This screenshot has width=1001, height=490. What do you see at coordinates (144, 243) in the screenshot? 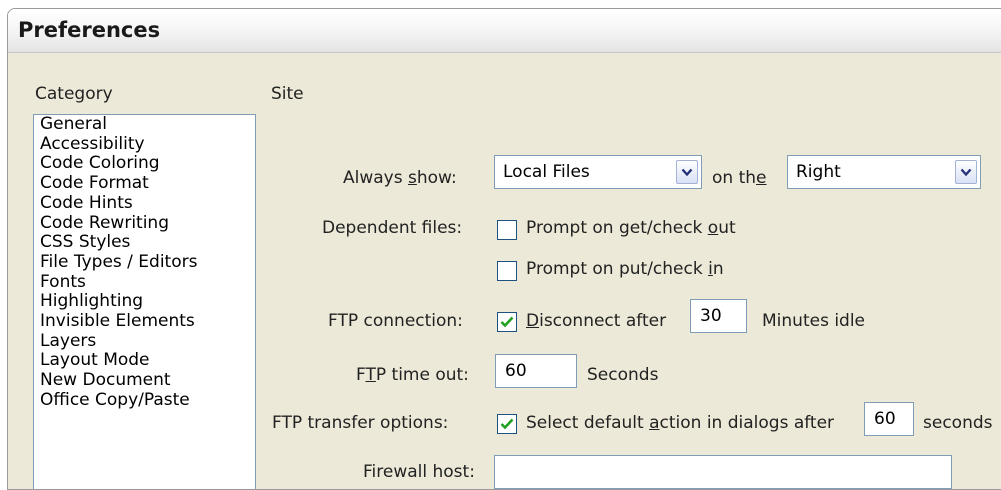
I see `category-item: CSS Styles` at bounding box center [144, 243].